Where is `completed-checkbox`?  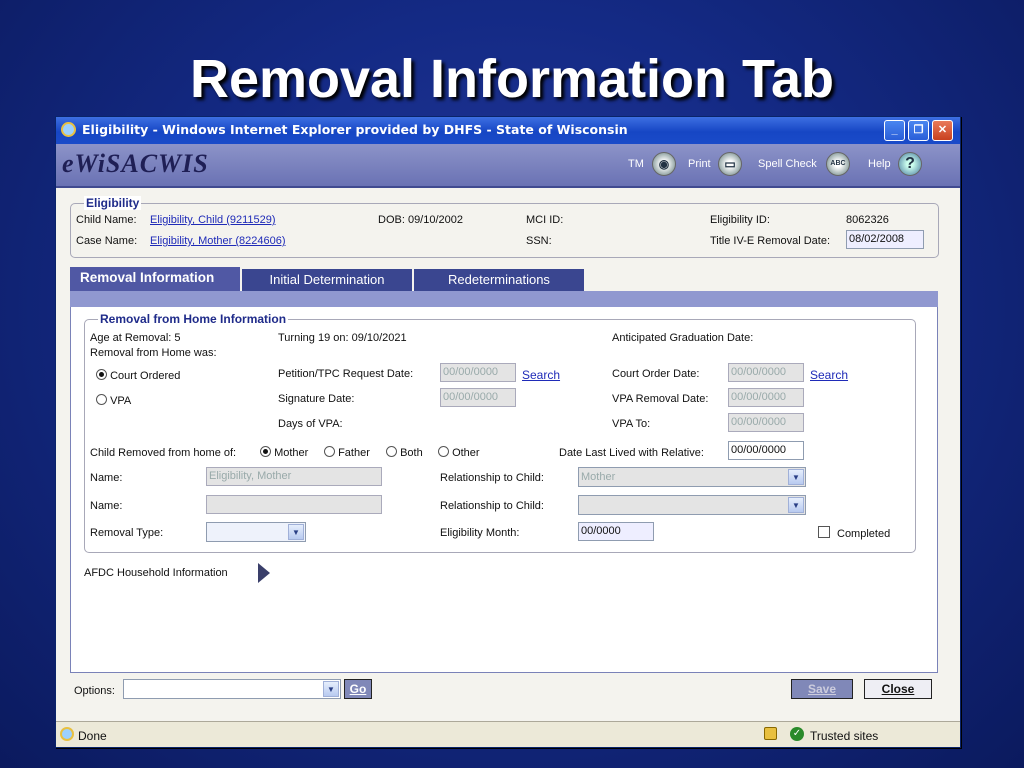 completed-checkbox is located at coordinates (824, 532).